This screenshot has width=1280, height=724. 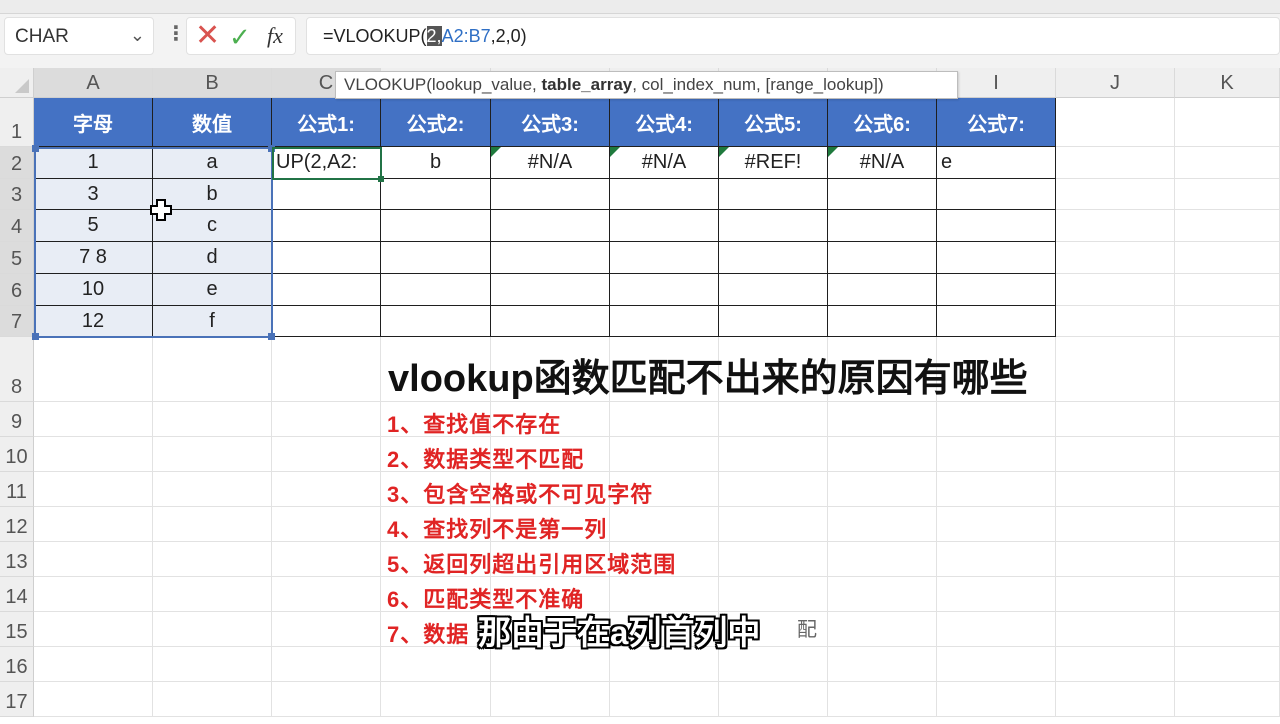 I want to click on row-header-9: 9, so click(x=17, y=419).